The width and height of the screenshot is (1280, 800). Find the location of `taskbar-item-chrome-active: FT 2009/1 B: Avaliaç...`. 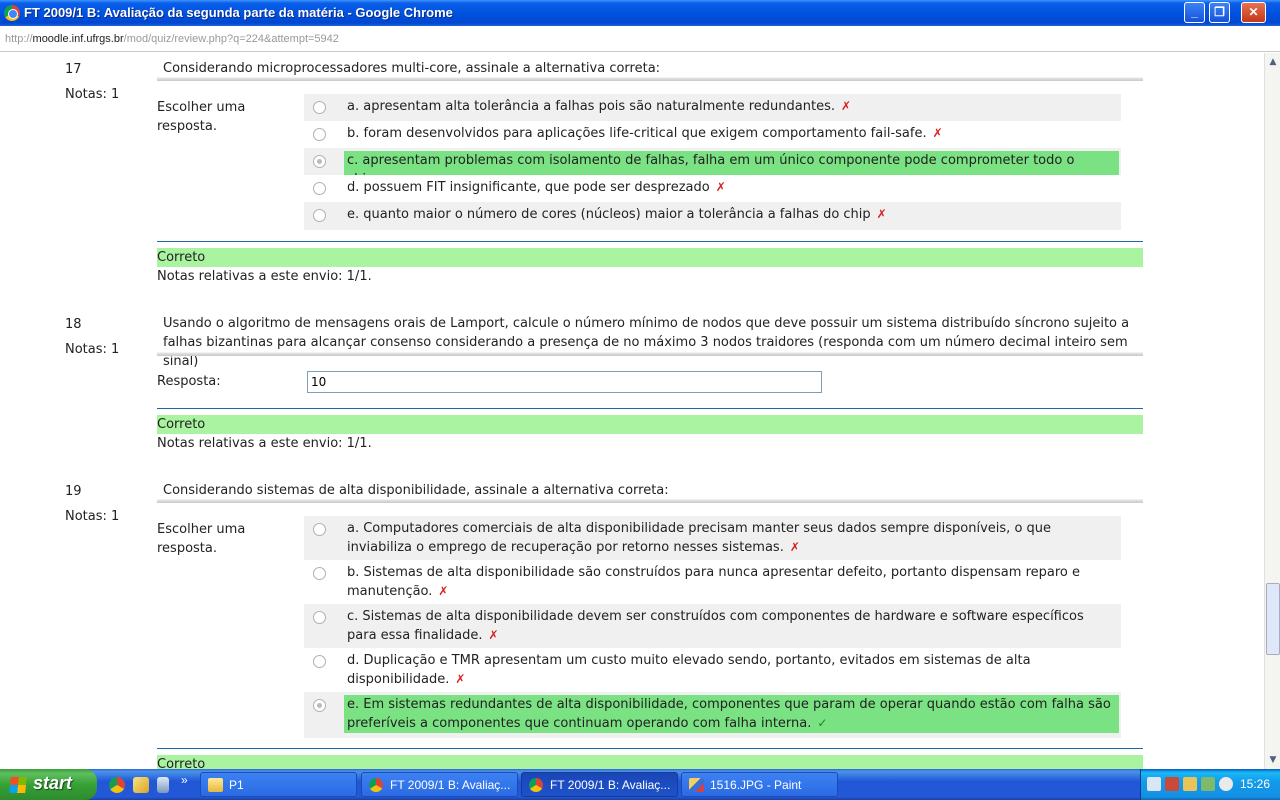

taskbar-item-chrome-active: FT 2009/1 B: Avaliaç... is located at coordinates (599, 784).